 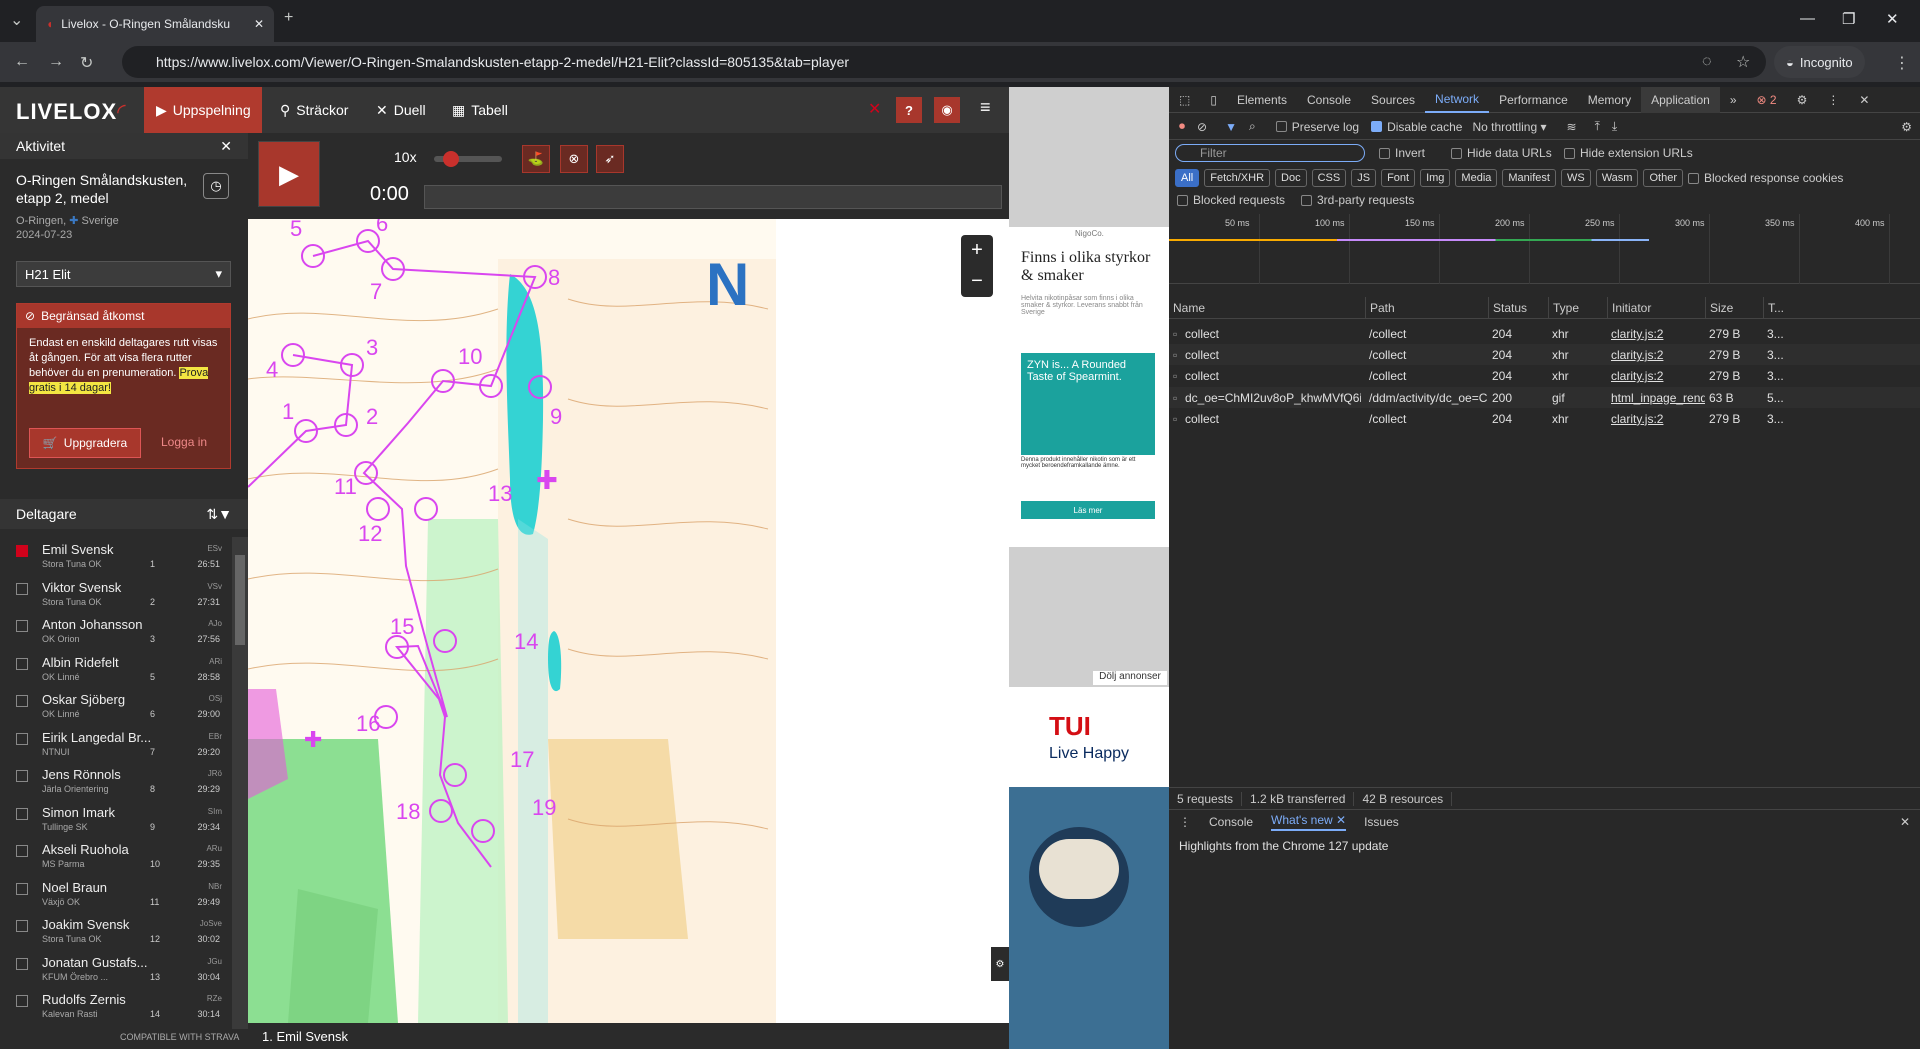 I want to click on preserve-log-checkbox: Preserve log, so click(x=1317, y=127).